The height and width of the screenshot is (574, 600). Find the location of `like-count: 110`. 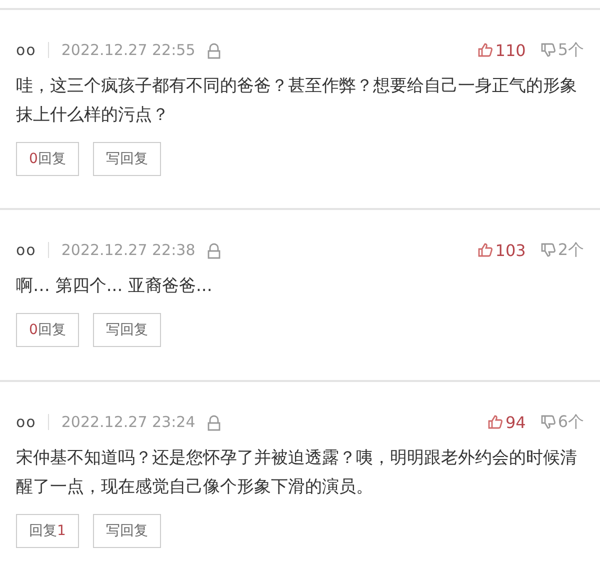

like-count: 110 is located at coordinates (510, 50).